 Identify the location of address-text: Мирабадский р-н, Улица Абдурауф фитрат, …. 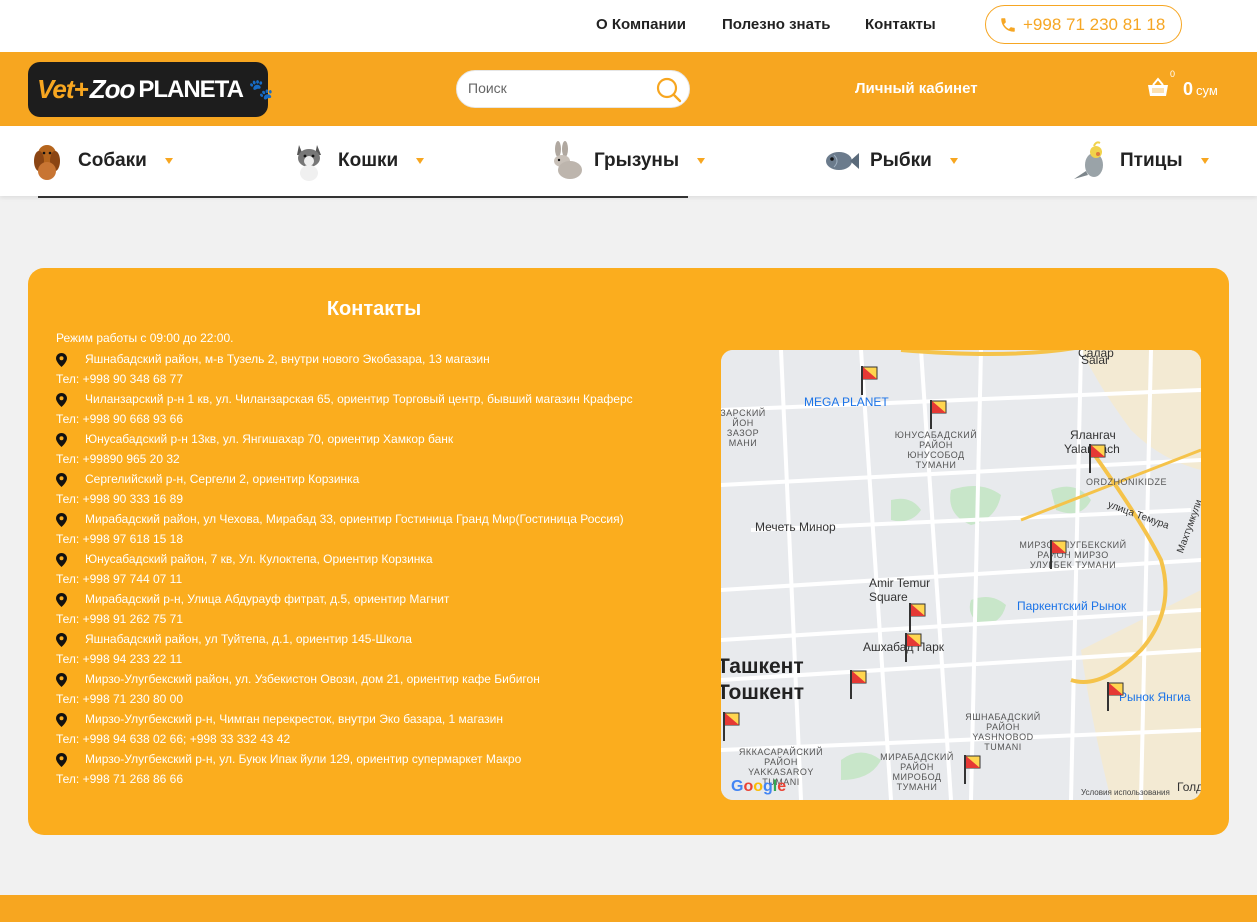
(267, 599).